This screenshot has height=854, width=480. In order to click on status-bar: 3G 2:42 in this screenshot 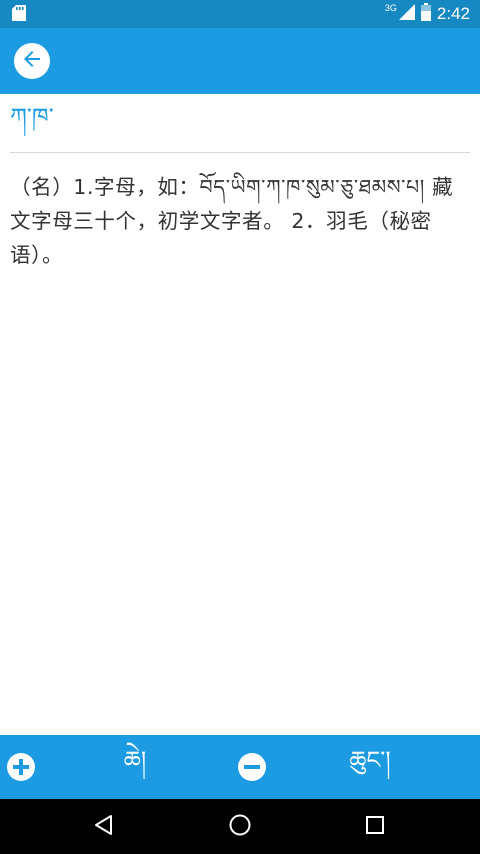, I will do `click(240, 14)`.